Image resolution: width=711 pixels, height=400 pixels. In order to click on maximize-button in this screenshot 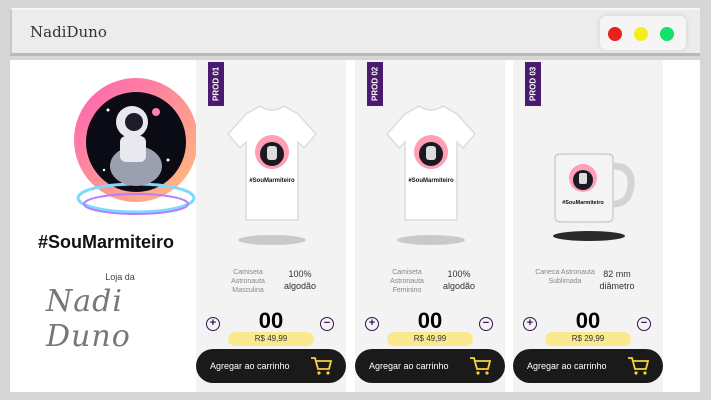, I will do `click(667, 34)`.